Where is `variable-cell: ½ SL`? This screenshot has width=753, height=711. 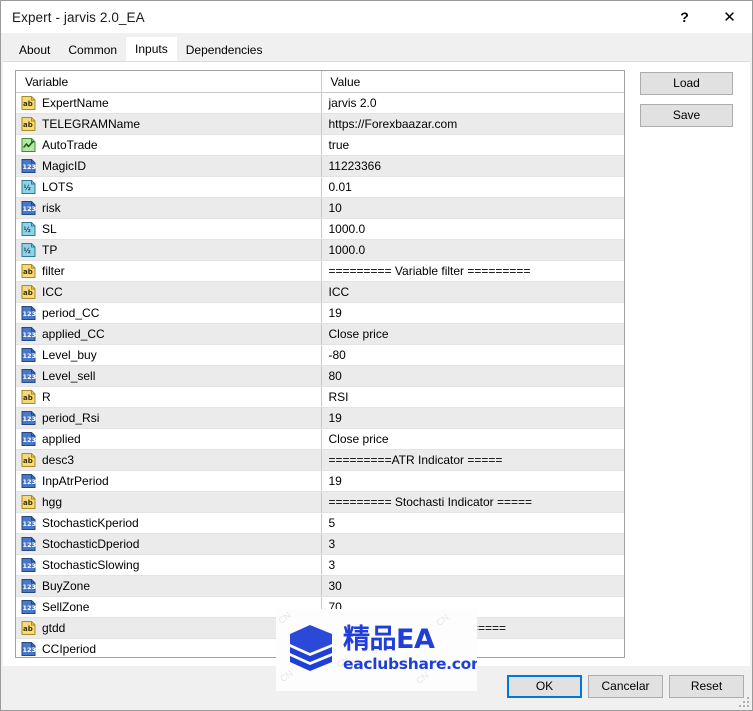 variable-cell: ½ SL is located at coordinates (169, 229).